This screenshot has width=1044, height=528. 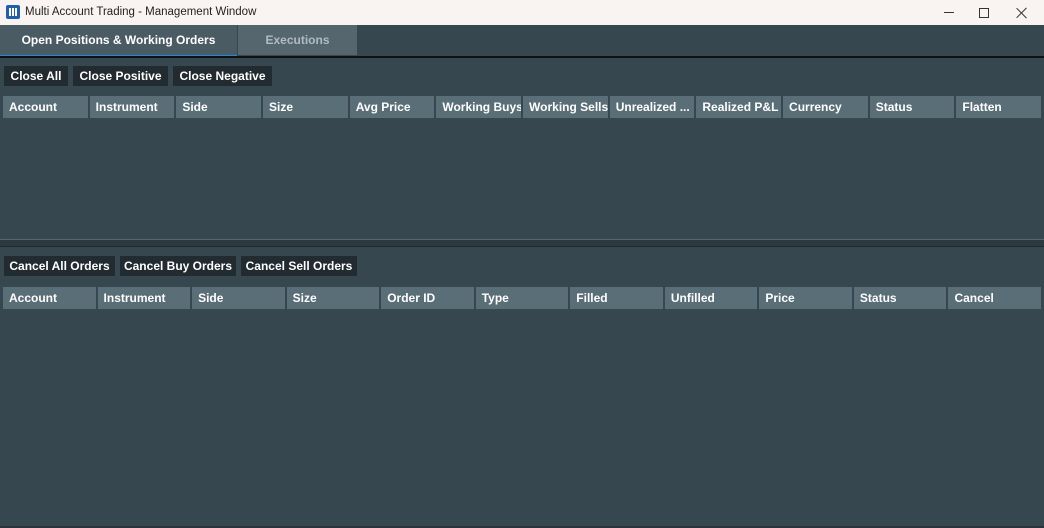 I want to click on close-icon, so click(x=1022, y=13).